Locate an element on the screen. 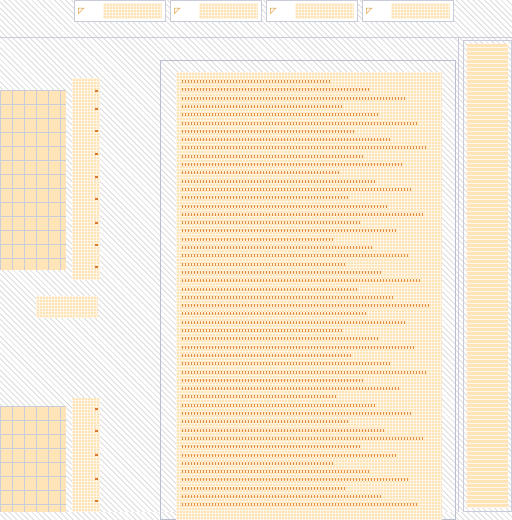  thumbnail-tab-1: ◸ is located at coordinates (120, 11).